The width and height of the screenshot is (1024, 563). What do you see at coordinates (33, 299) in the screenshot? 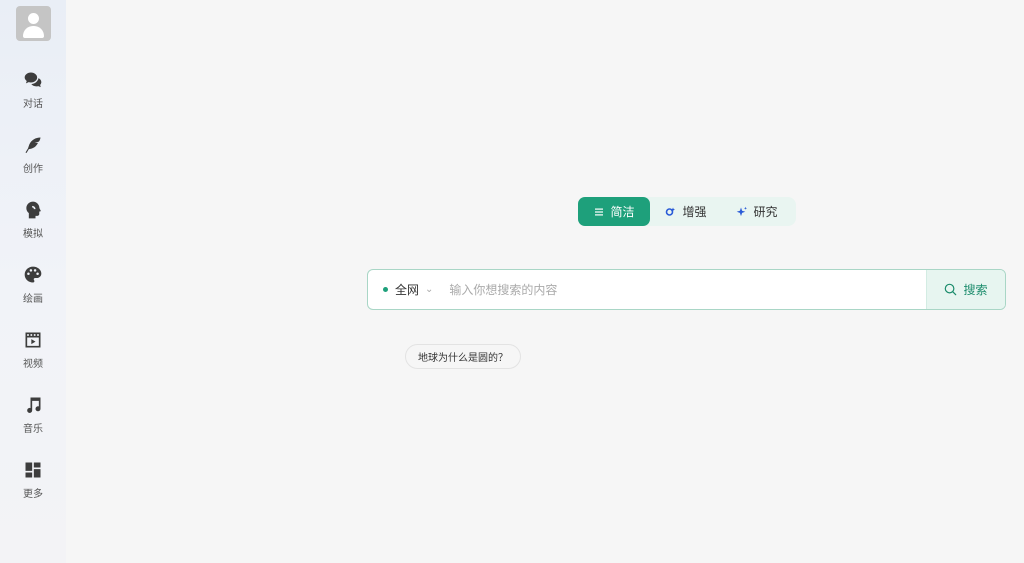
I see `sidebar-item-label: 绘画` at bounding box center [33, 299].